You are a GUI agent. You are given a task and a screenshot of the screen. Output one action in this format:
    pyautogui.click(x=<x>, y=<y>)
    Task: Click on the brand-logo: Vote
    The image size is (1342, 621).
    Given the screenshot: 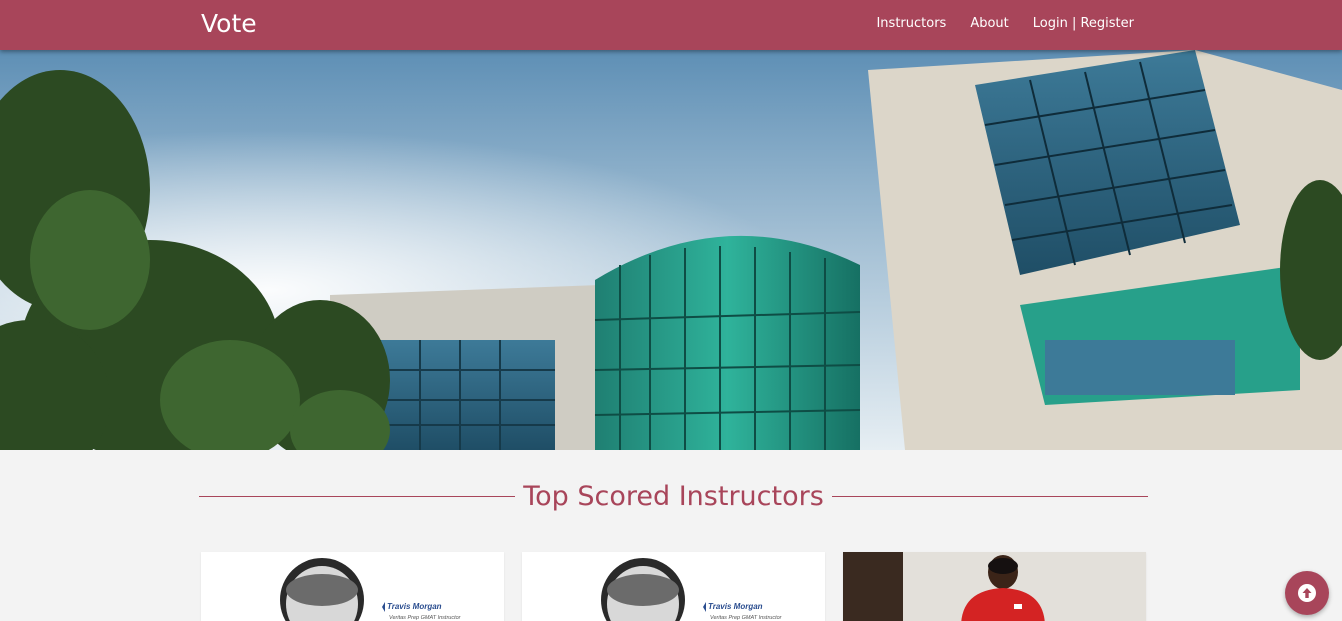 What is the action you would take?
    pyautogui.click(x=229, y=23)
    